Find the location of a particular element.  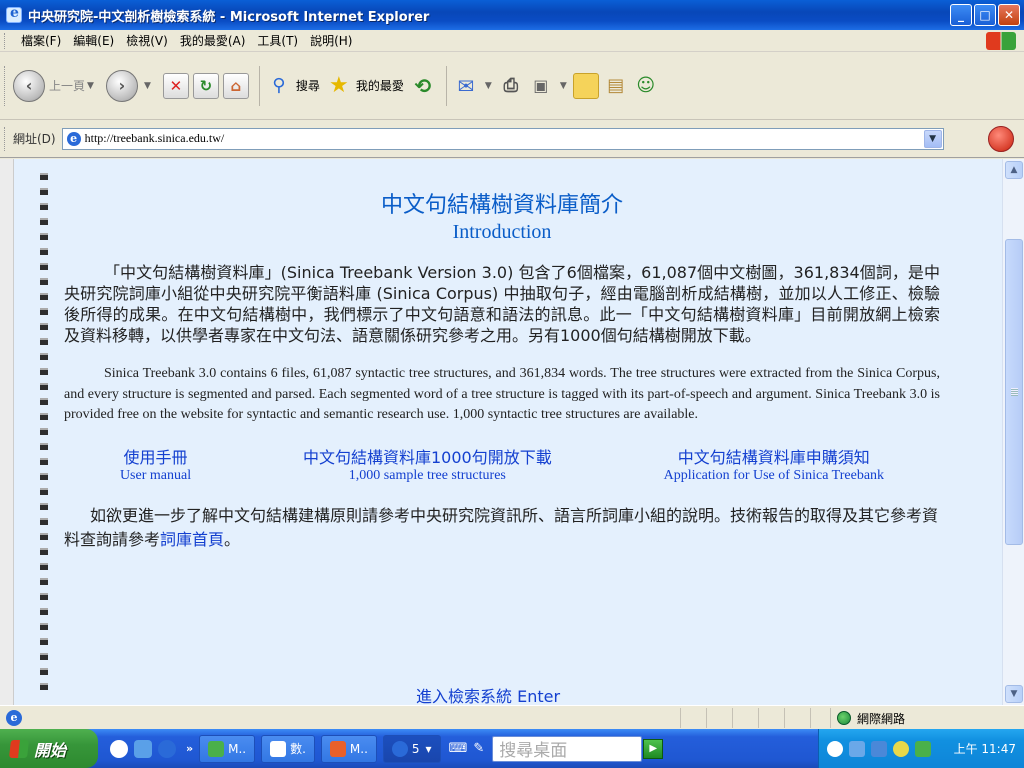

pdf-icon is located at coordinates (1001, 139).